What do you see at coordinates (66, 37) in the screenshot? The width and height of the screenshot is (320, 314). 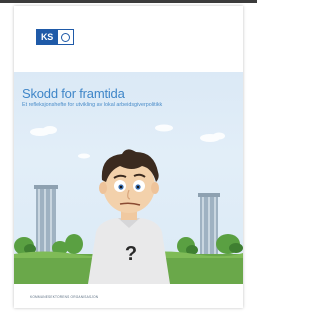 I see `ring-logo-icon` at bounding box center [66, 37].